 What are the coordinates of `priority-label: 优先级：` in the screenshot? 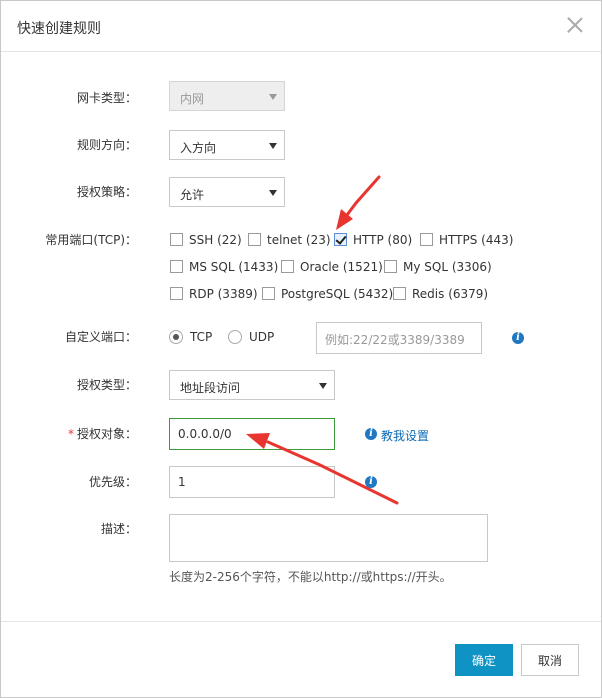 It's located at (112, 482).